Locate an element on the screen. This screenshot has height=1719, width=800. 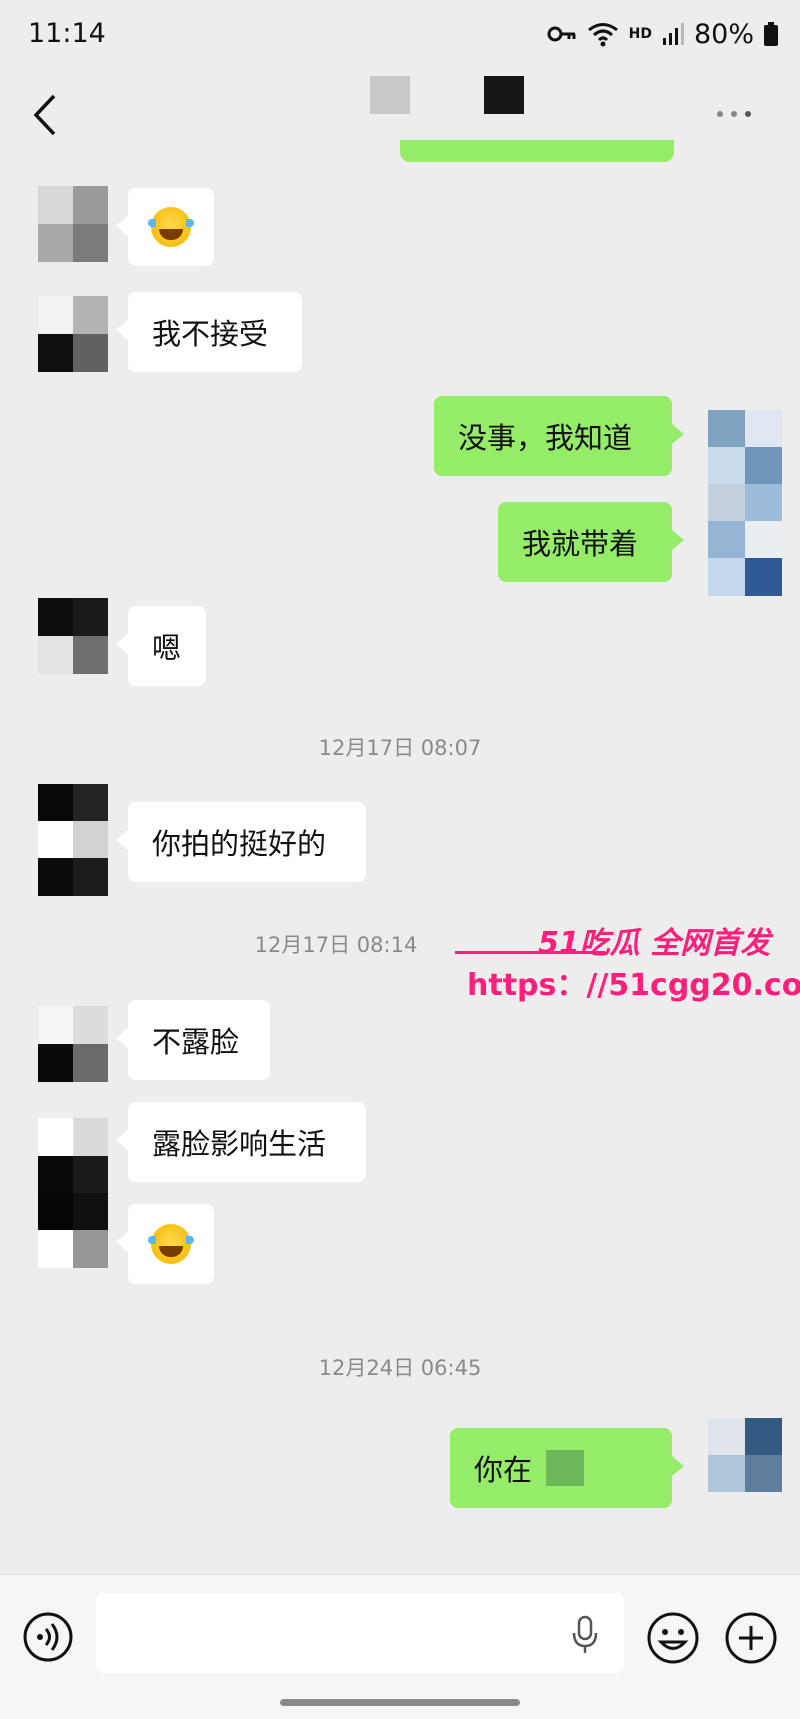
signal-icon is located at coordinates (673, 34).